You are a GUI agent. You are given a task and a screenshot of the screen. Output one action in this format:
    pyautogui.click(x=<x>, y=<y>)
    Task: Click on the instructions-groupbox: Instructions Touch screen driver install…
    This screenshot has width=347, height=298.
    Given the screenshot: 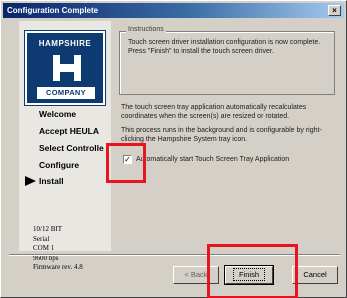 What is the action you would take?
    pyautogui.click(x=227, y=60)
    